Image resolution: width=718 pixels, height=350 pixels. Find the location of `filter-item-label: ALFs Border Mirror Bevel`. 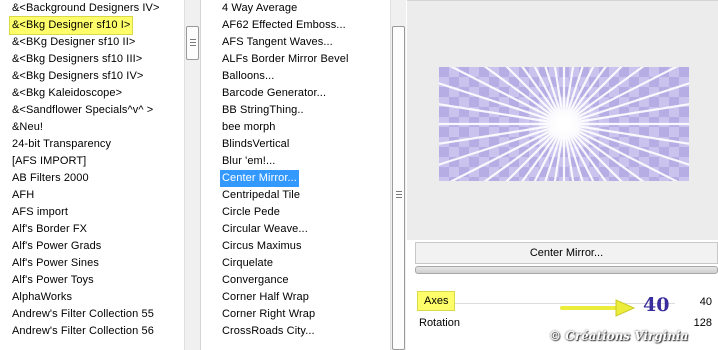

filter-item-label: ALFs Border Mirror Bevel is located at coordinates (285, 59).